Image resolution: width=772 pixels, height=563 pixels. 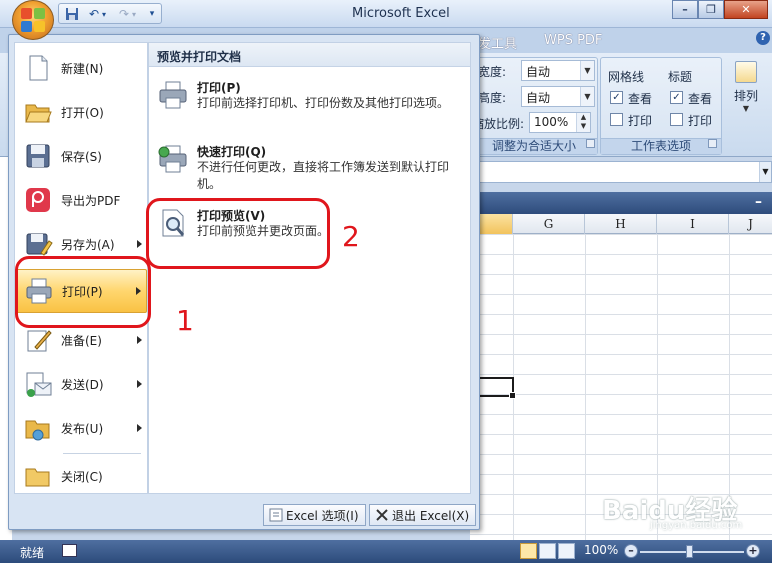 What do you see at coordinates (110, 13) in the screenshot?
I see `quick-access-toolbar: ↶ ▾ ↷ ▾ ▾` at bounding box center [110, 13].